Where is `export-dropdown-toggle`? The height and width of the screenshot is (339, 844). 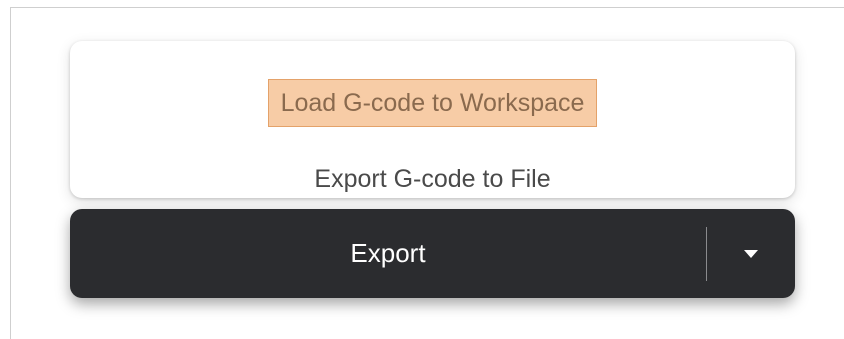
export-dropdown-toggle is located at coordinates (751, 253).